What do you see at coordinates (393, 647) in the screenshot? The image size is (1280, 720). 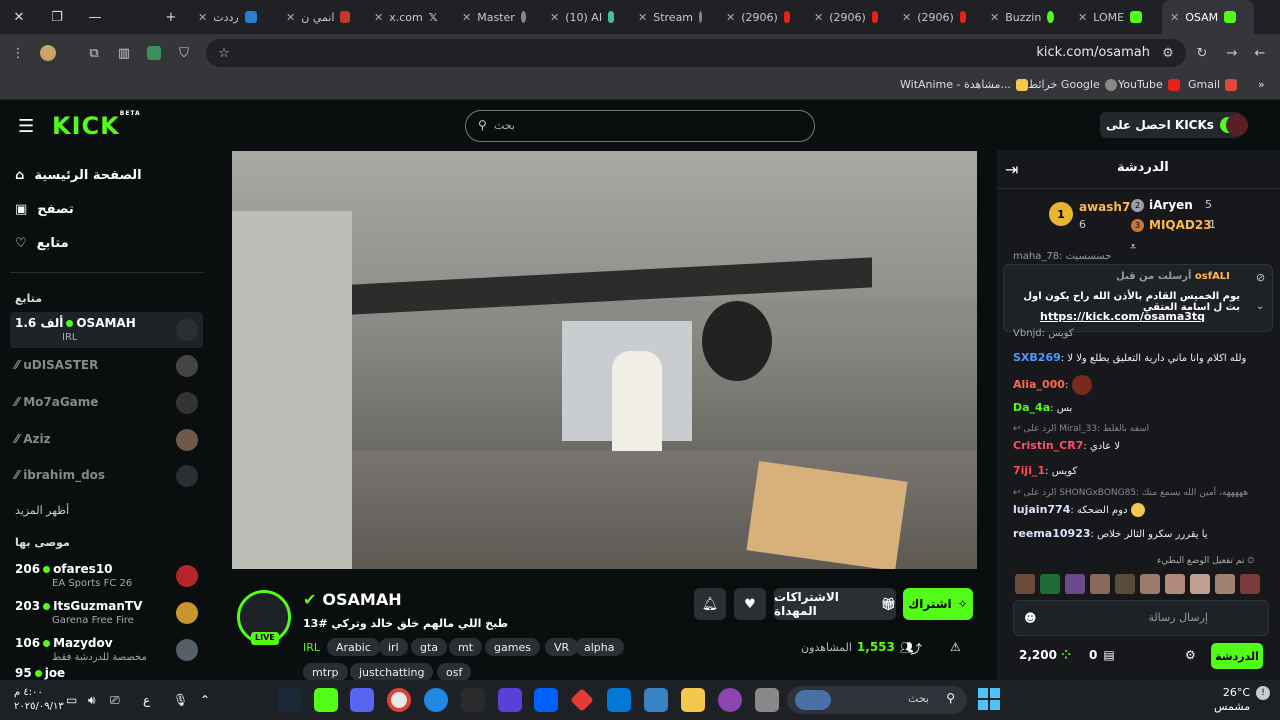 I see `tag: irl` at bounding box center [393, 647].